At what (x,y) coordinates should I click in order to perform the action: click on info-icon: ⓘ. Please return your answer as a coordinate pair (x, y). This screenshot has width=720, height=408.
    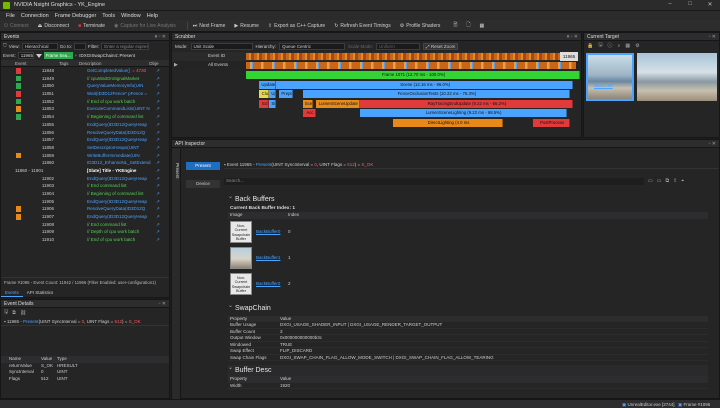
    Looking at the image, I should click on (610, 45).